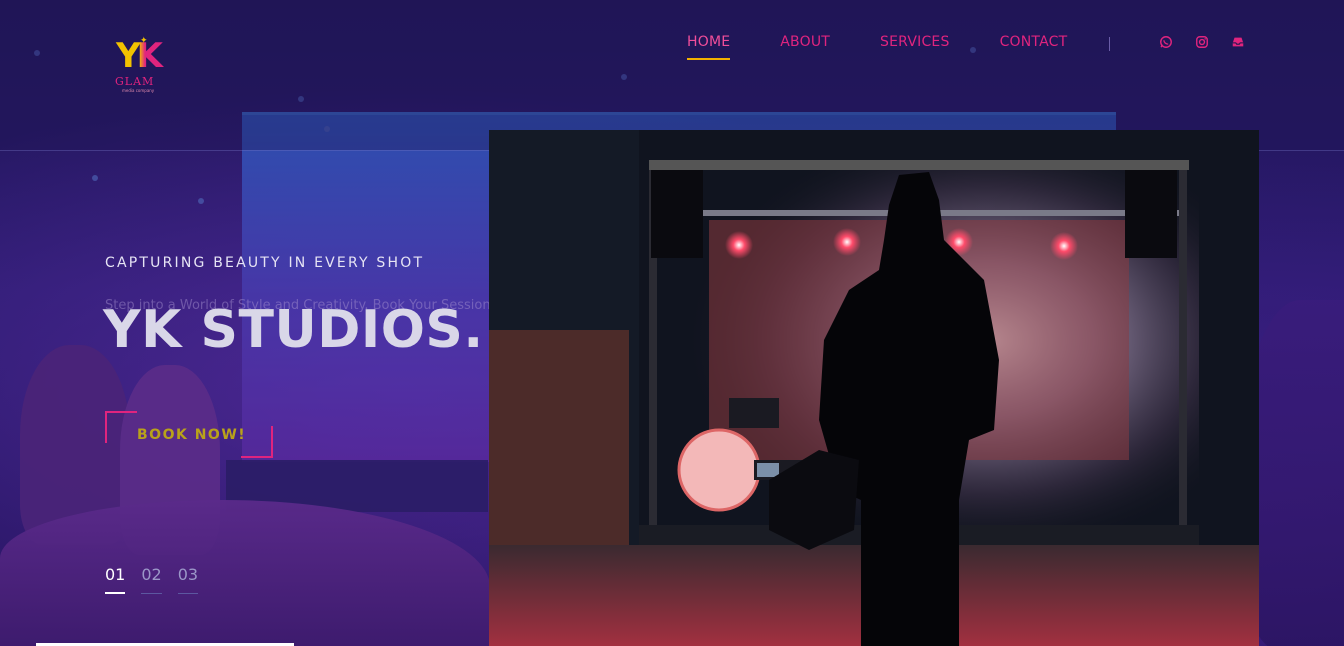  What do you see at coordinates (1212, 42) in the screenshot?
I see `social-links` at bounding box center [1212, 42].